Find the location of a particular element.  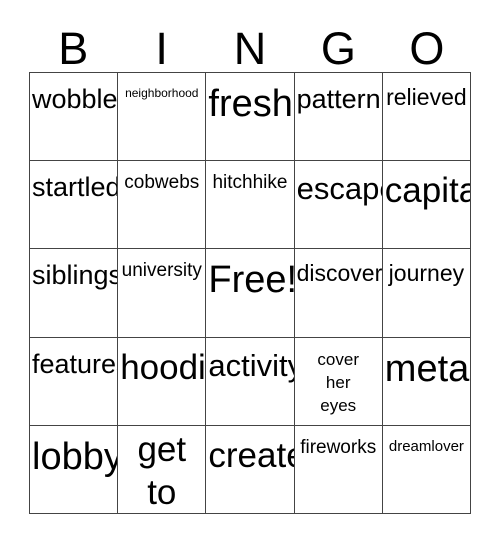

bingo-cell-label: cover her eyes is located at coordinates (338, 382).